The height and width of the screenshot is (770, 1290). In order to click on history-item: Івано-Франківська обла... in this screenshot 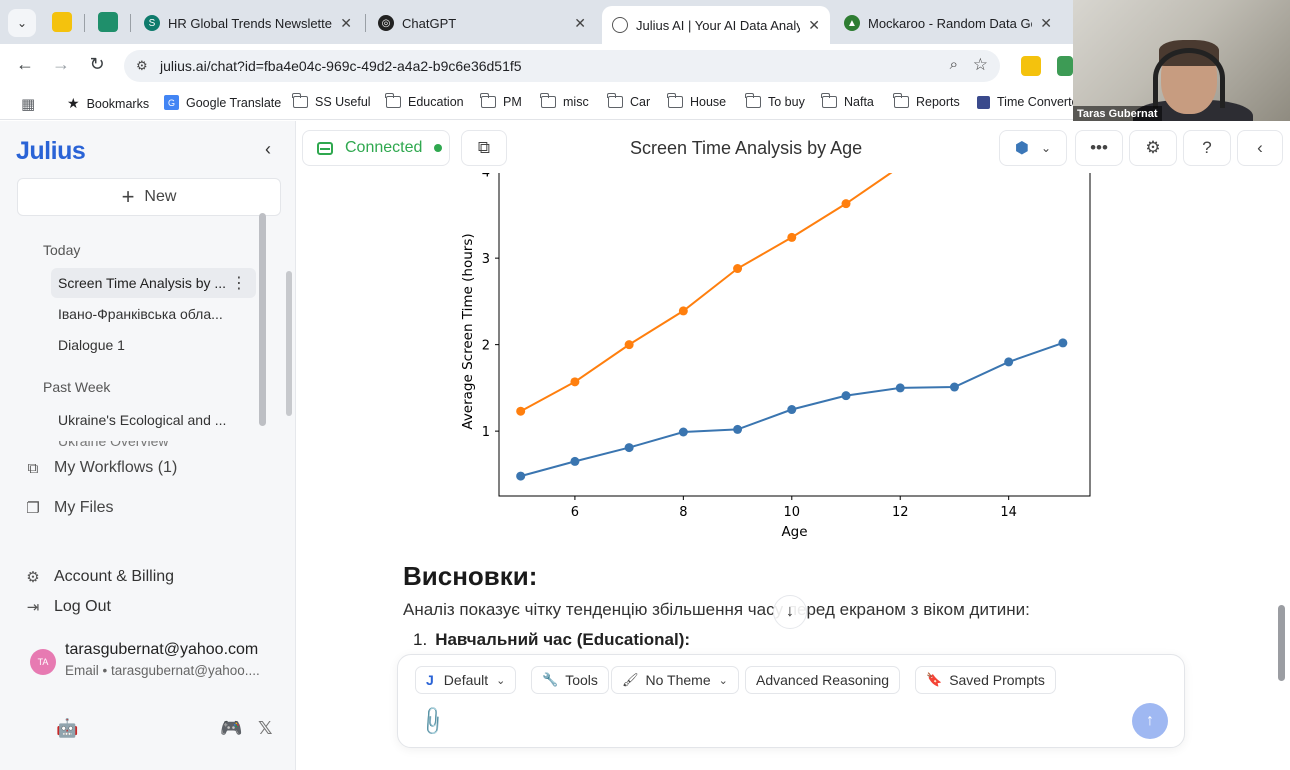, I will do `click(140, 314)`.